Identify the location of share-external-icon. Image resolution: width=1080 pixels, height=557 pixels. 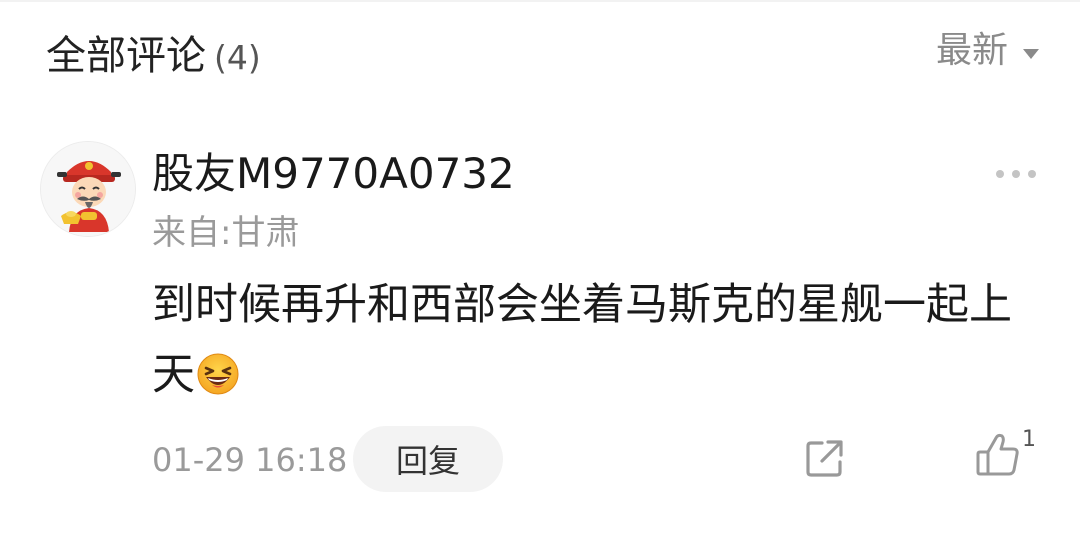
(824, 458).